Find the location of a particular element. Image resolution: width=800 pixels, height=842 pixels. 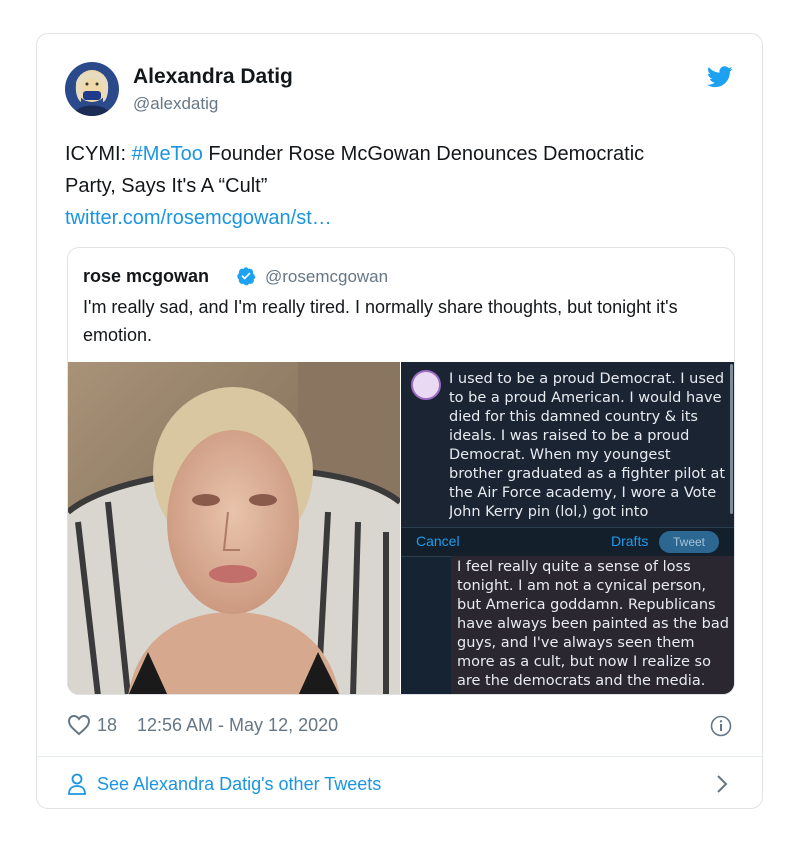

cancel-button: Cancel is located at coordinates (438, 541).